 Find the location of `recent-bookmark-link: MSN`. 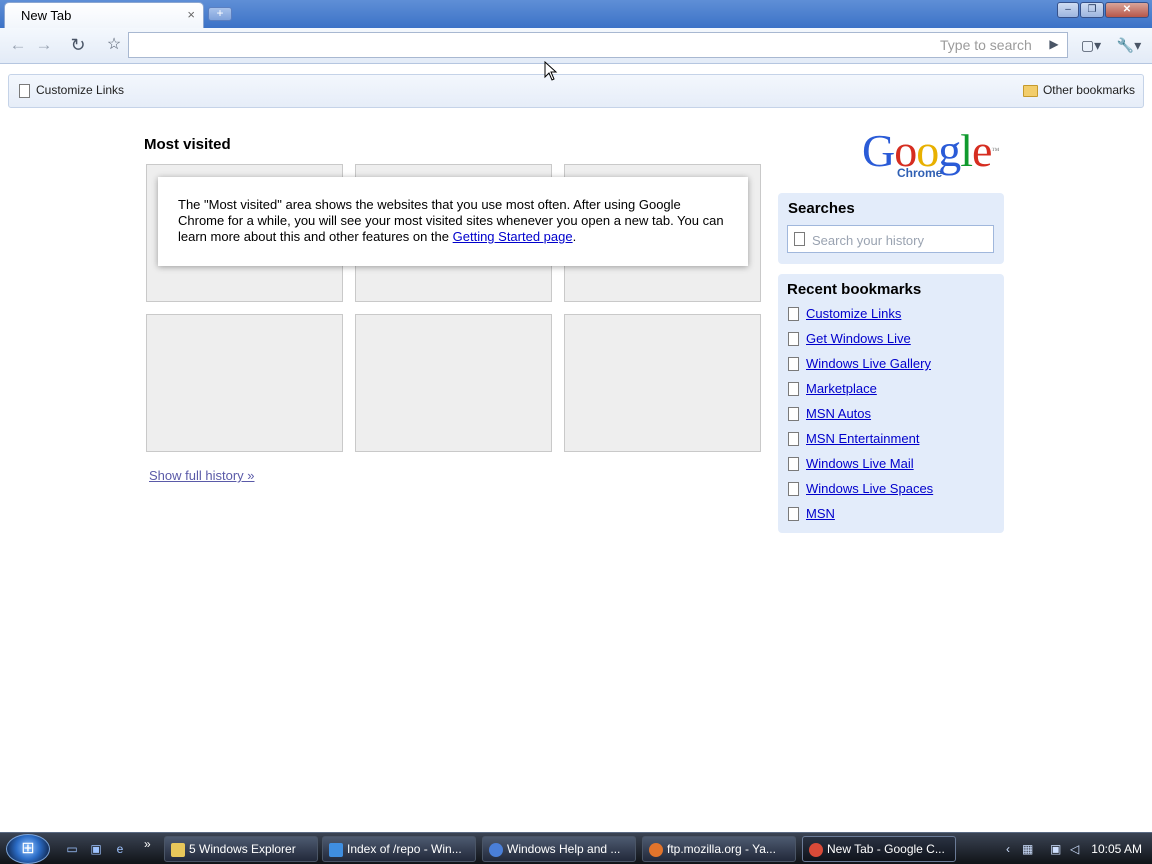

recent-bookmark-link: MSN is located at coordinates (820, 513).